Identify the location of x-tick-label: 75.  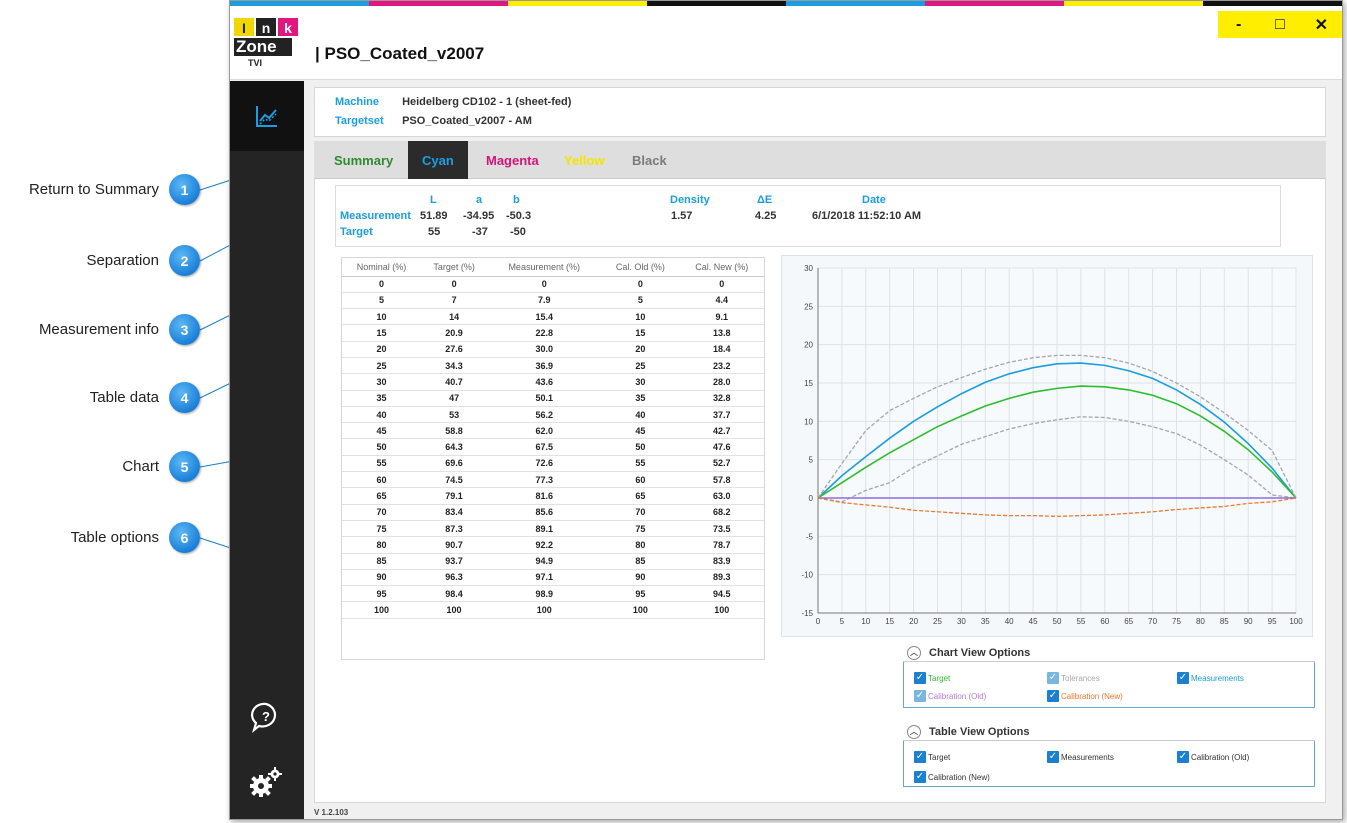
(1176, 621).